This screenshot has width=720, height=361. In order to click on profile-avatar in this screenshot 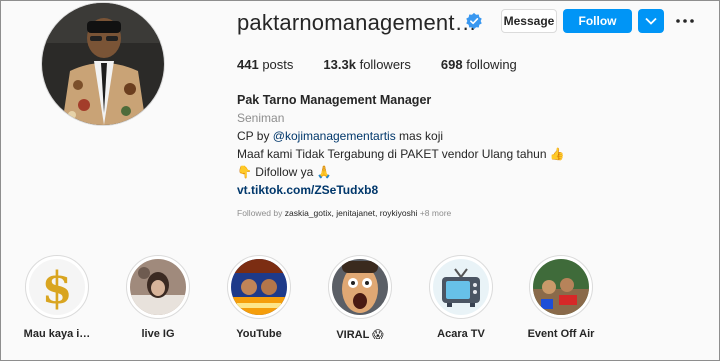, I will do `click(103, 64)`.